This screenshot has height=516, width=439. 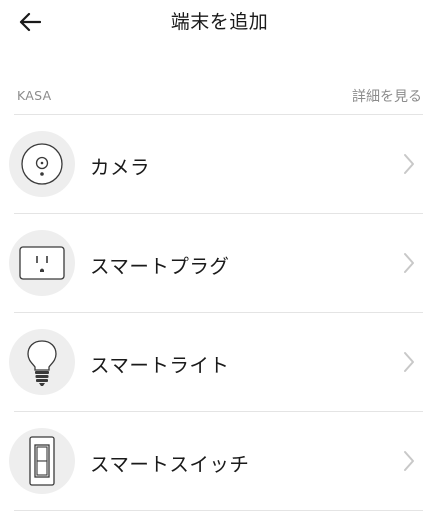 I want to click on smart-plug-icon, so click(x=42, y=263).